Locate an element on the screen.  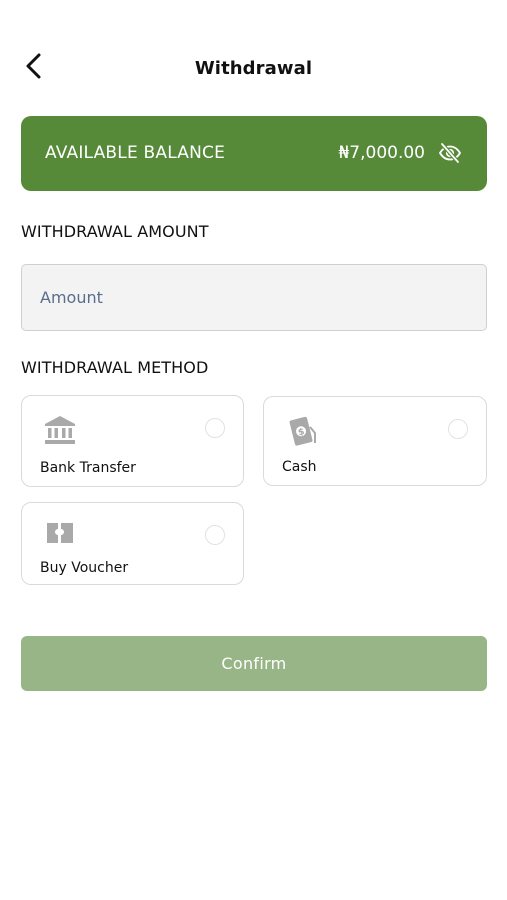
eye-off-icon is located at coordinates (450, 153).